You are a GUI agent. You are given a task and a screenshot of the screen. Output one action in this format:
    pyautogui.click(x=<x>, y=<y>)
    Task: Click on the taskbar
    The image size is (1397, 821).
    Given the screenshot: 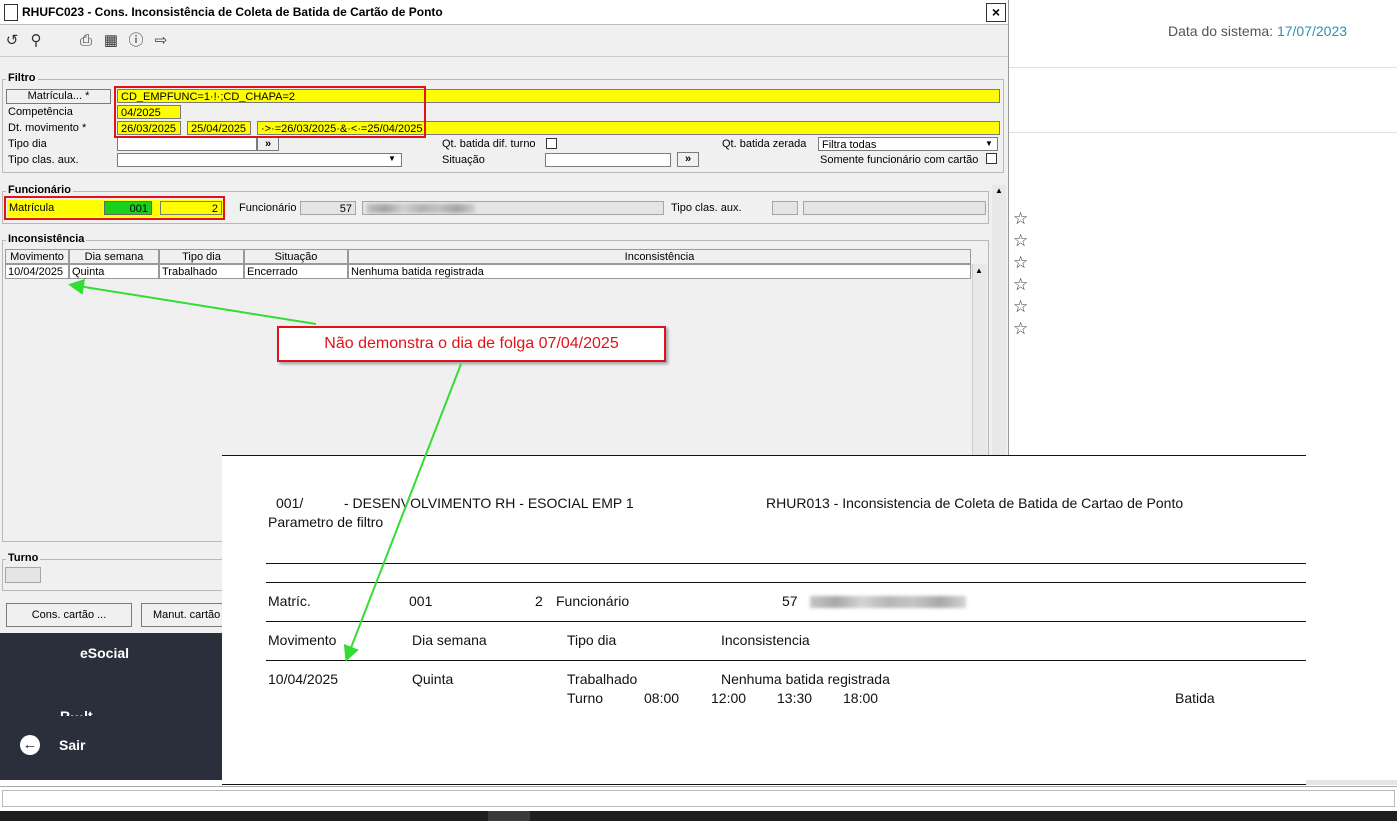 What is the action you would take?
    pyautogui.click(x=698, y=816)
    